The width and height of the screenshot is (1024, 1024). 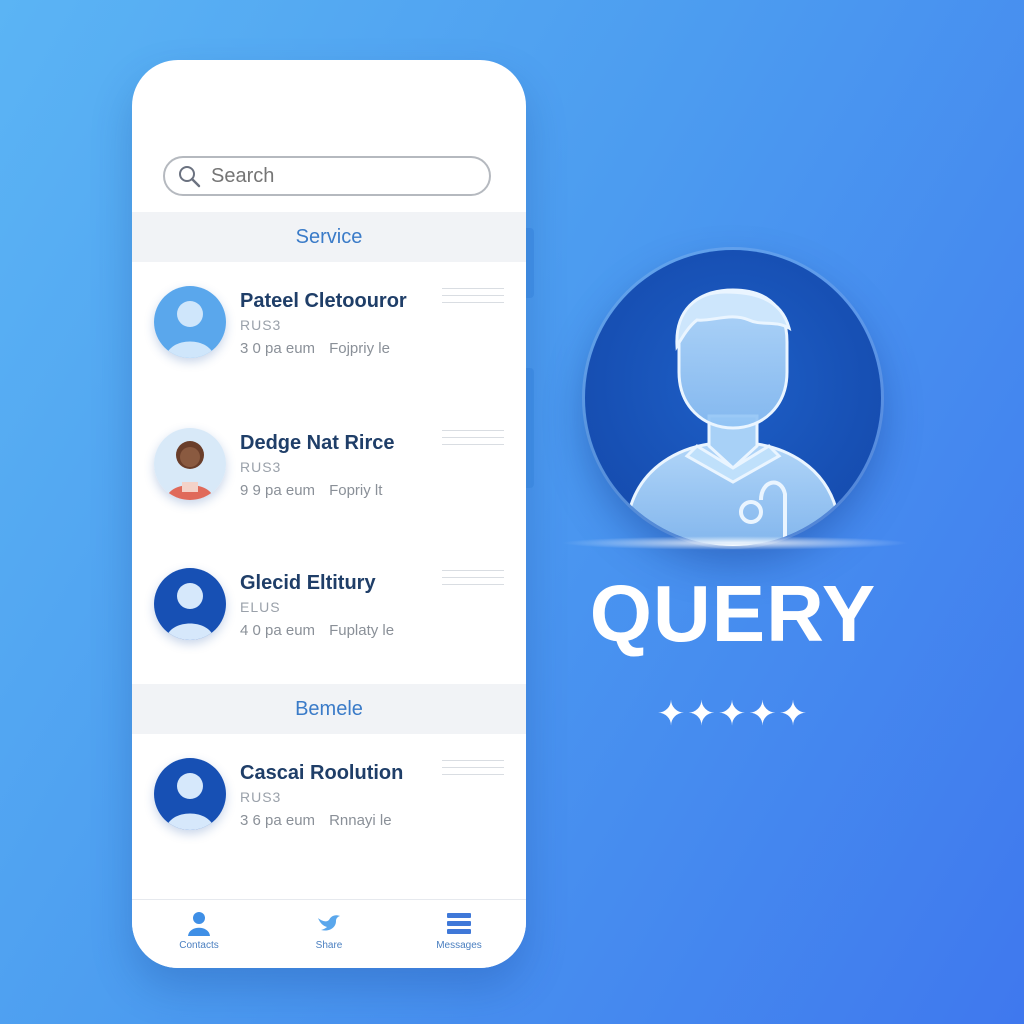 I want to click on contact-time: 9 9 pa eum, so click(x=278, y=490).